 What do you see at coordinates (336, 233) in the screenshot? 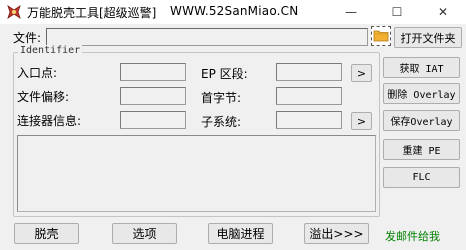
I see `overflow-button: 溢出>>>` at bounding box center [336, 233].